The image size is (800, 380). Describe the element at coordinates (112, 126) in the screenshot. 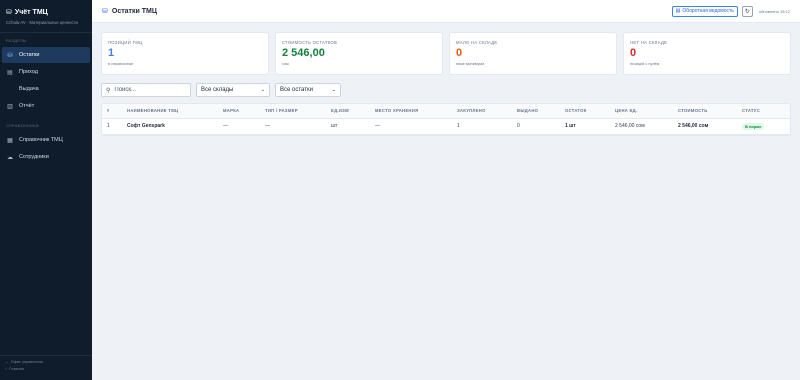

I see `cell-num: 1` at that location.